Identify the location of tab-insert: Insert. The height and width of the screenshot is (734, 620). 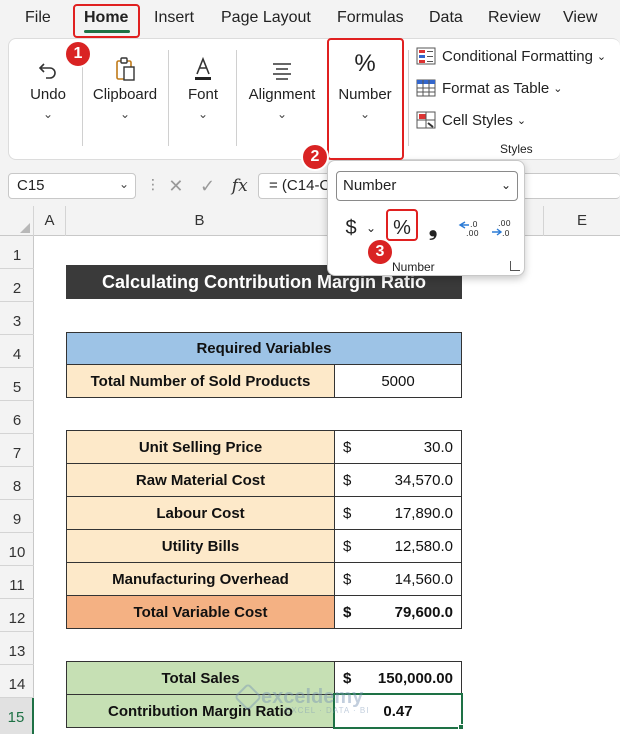
(174, 18).